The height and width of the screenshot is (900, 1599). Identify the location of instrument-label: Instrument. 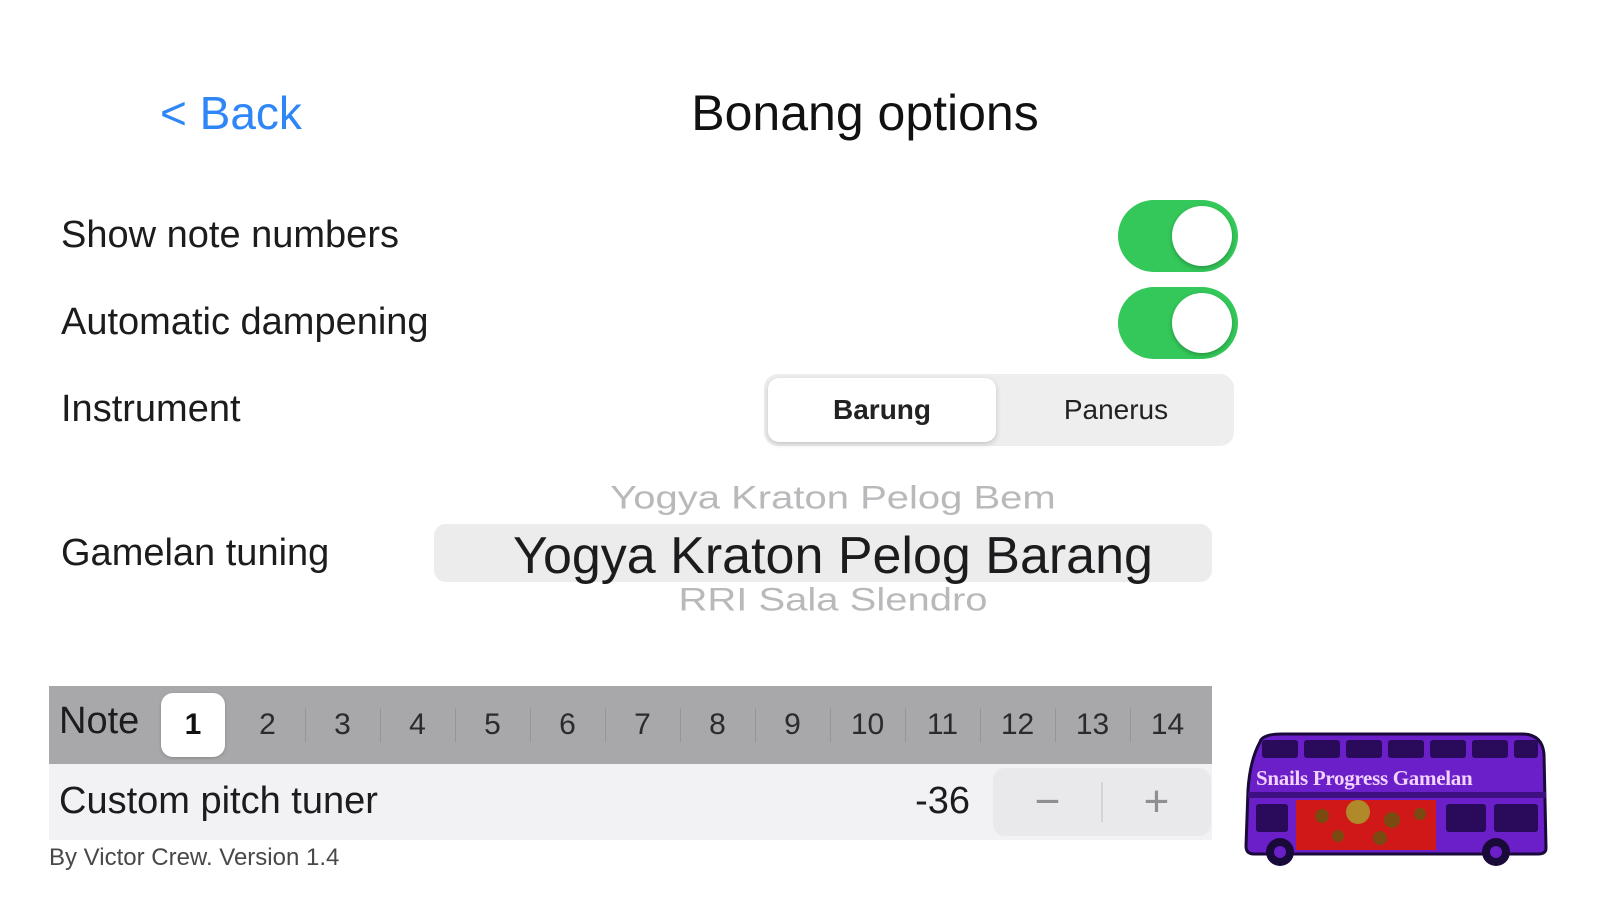
(151, 409).